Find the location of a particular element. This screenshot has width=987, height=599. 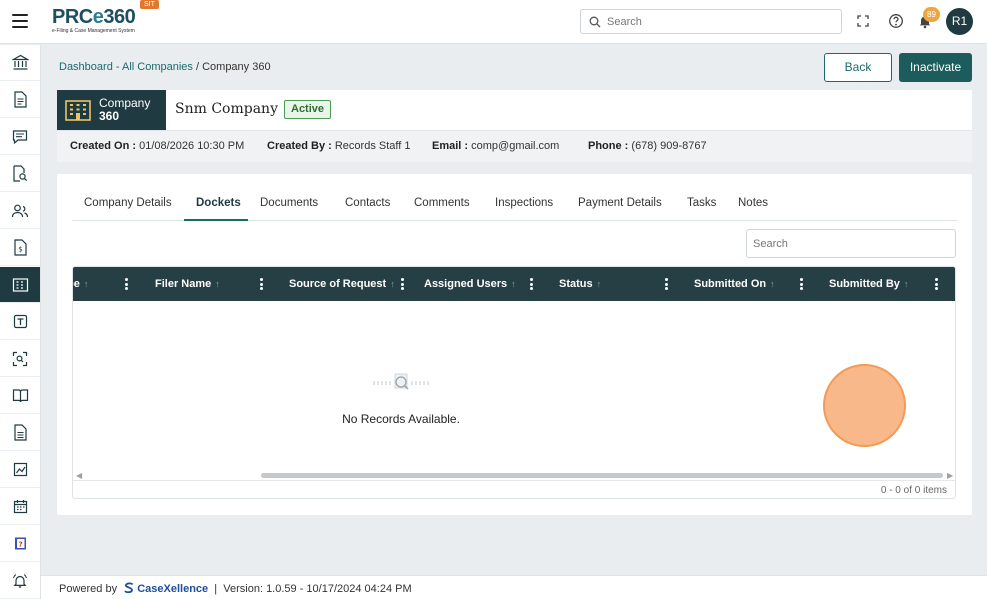

column-header-assigned-users: Assigned Users ↑ is located at coordinates (470, 284).